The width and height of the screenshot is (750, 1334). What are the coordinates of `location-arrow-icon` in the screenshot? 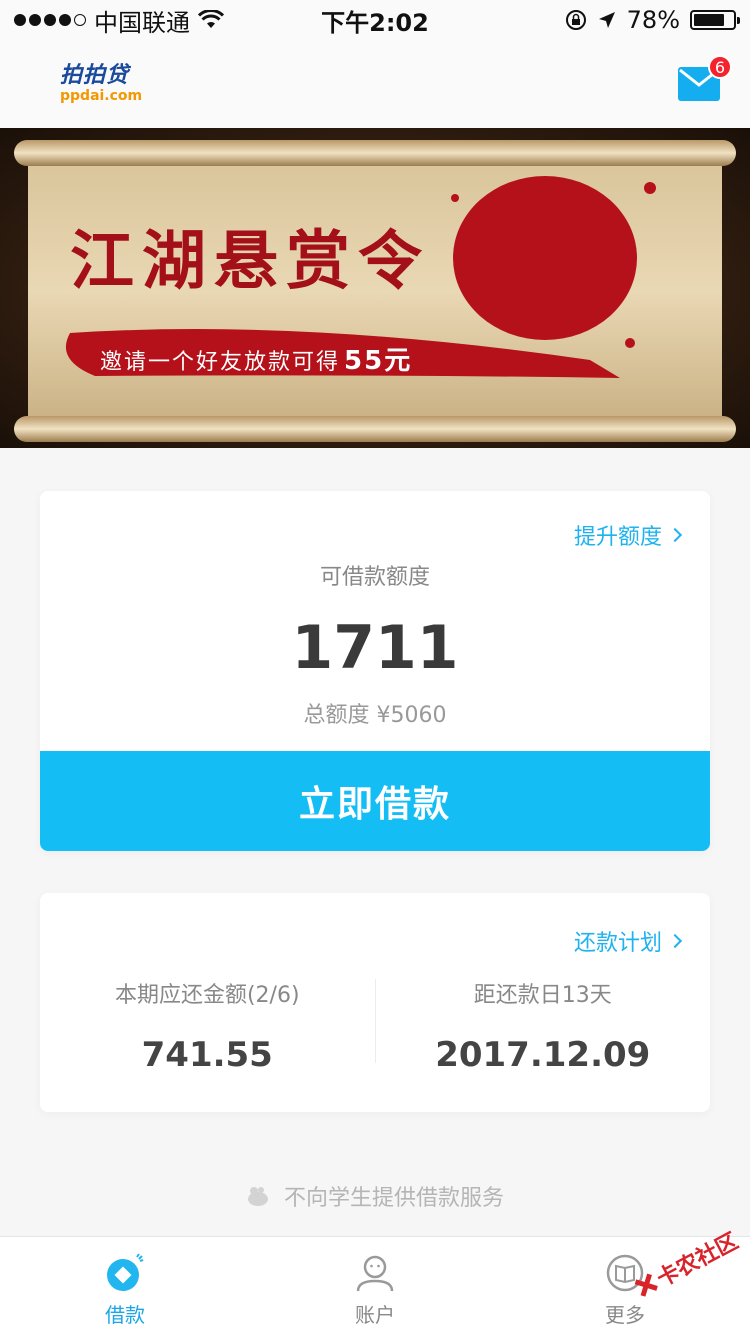 It's located at (606, 20).